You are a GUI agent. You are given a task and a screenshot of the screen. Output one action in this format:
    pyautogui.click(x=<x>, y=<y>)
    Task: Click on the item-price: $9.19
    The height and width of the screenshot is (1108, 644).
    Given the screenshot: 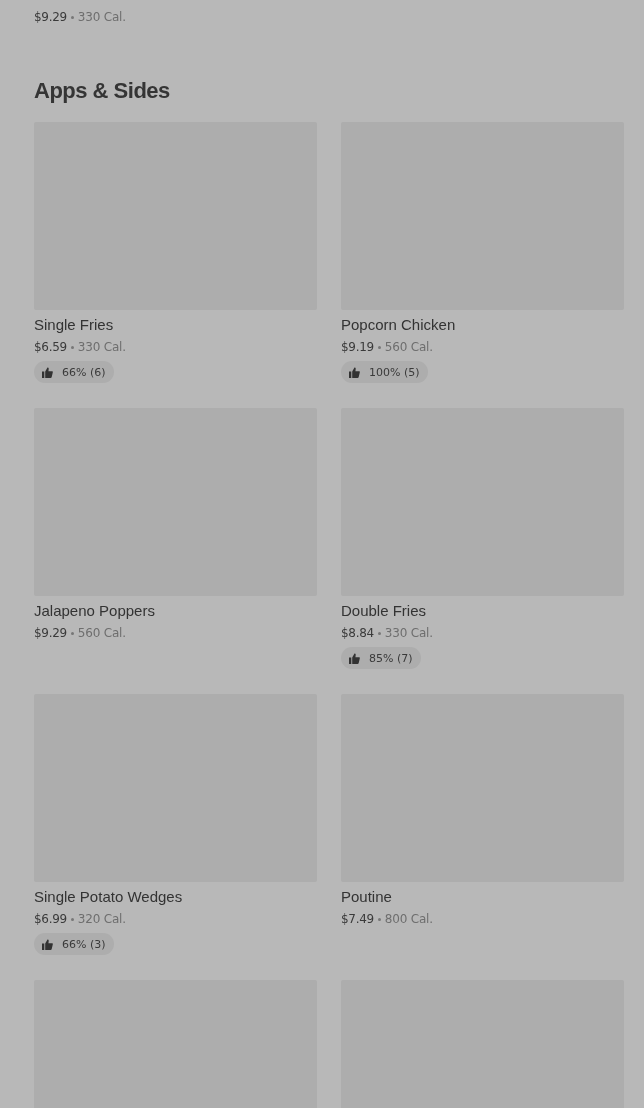 What is the action you would take?
    pyautogui.click(x=357, y=347)
    